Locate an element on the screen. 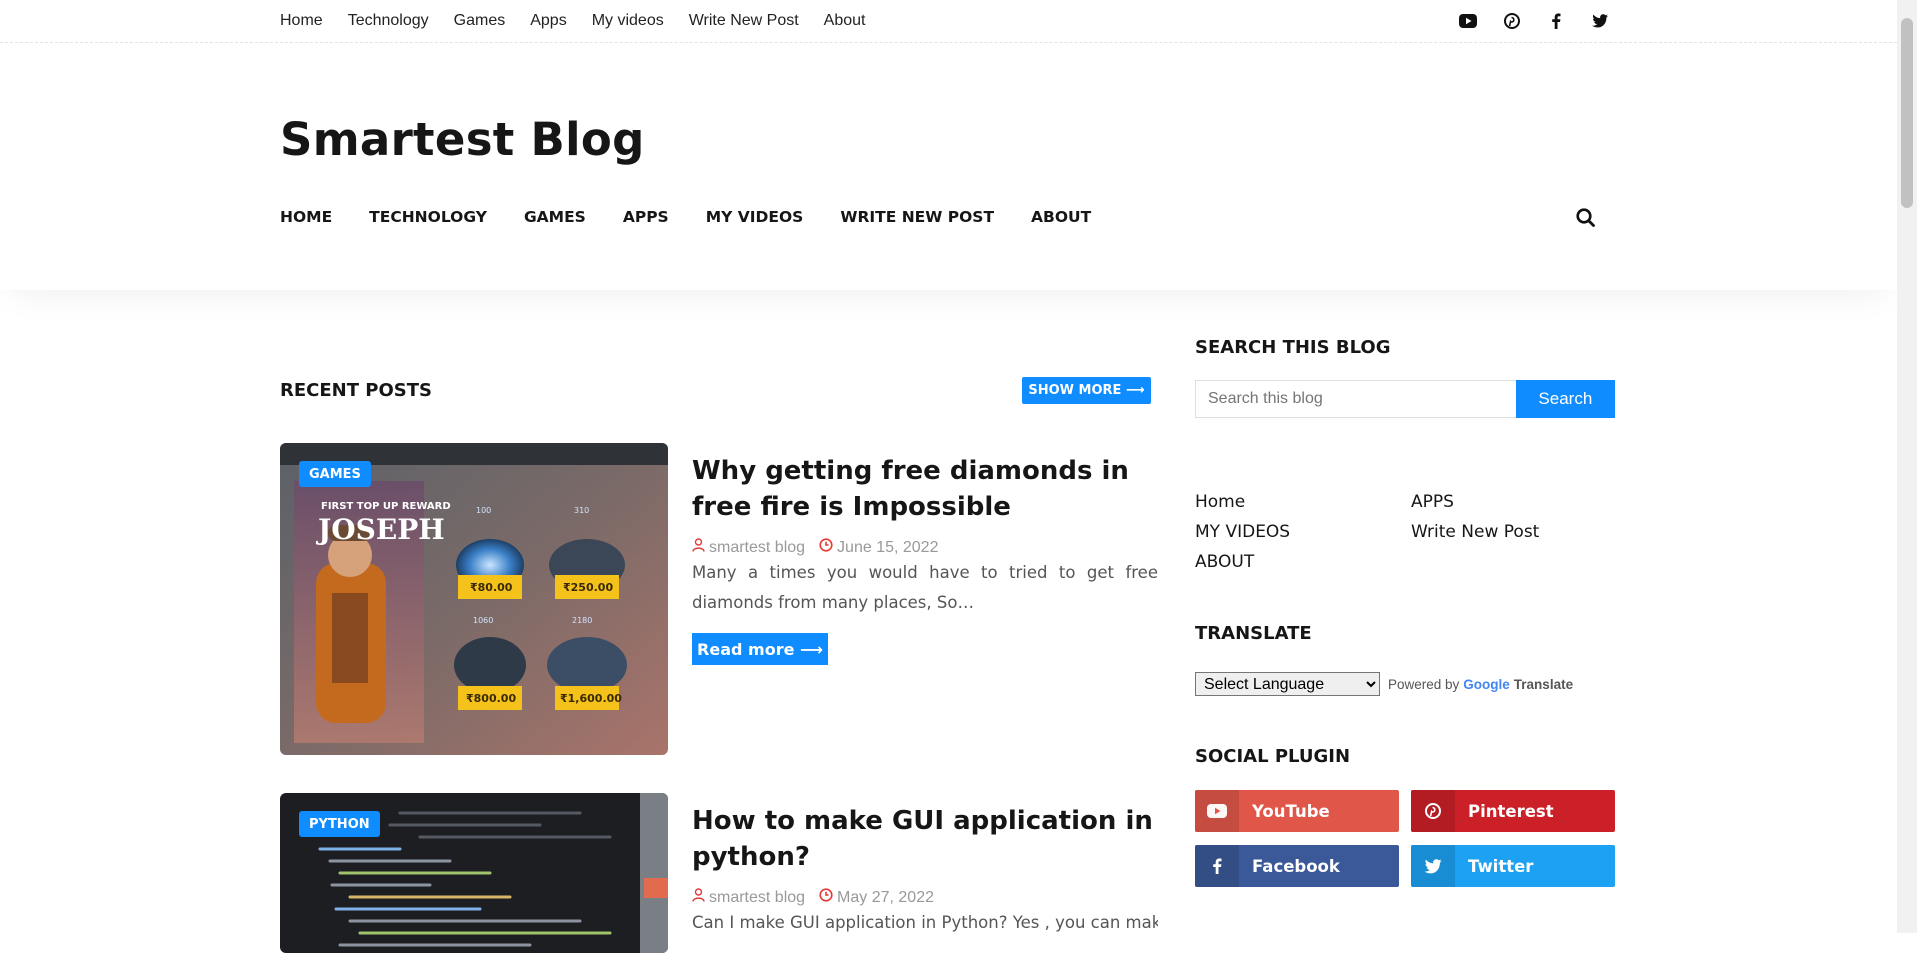  facebook-button: Facebook is located at coordinates (1297, 866).